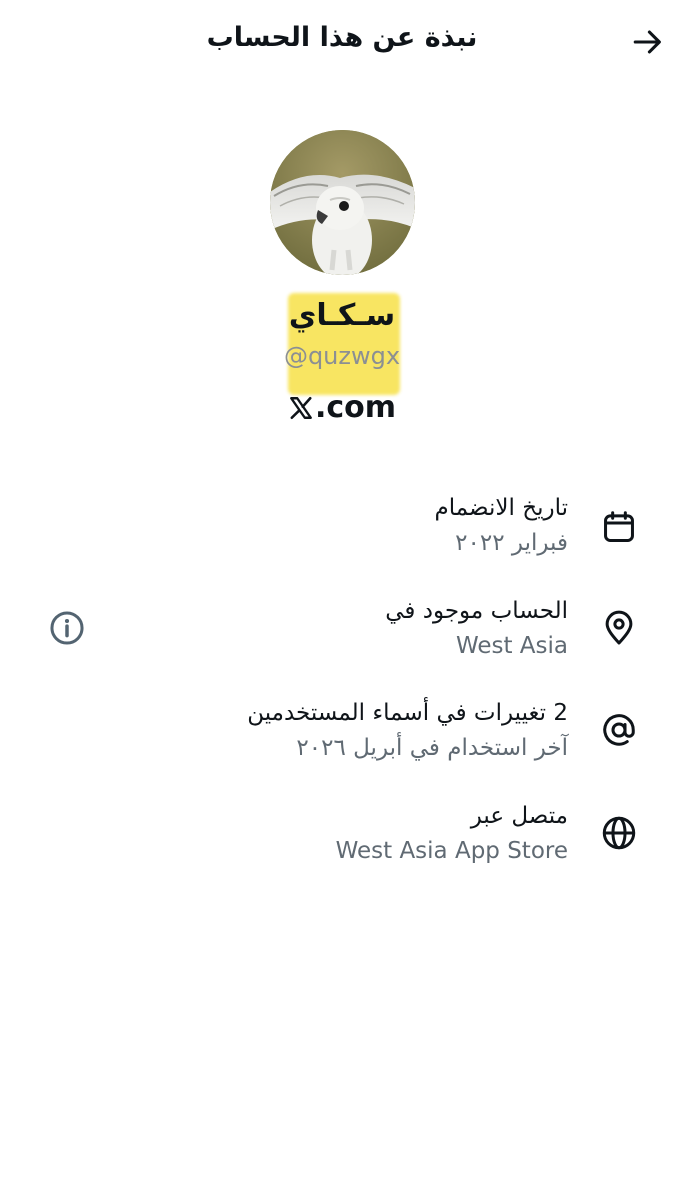 This screenshot has height=1200, width=684. I want to click on calendar-icon-wrap, so click(619, 527).